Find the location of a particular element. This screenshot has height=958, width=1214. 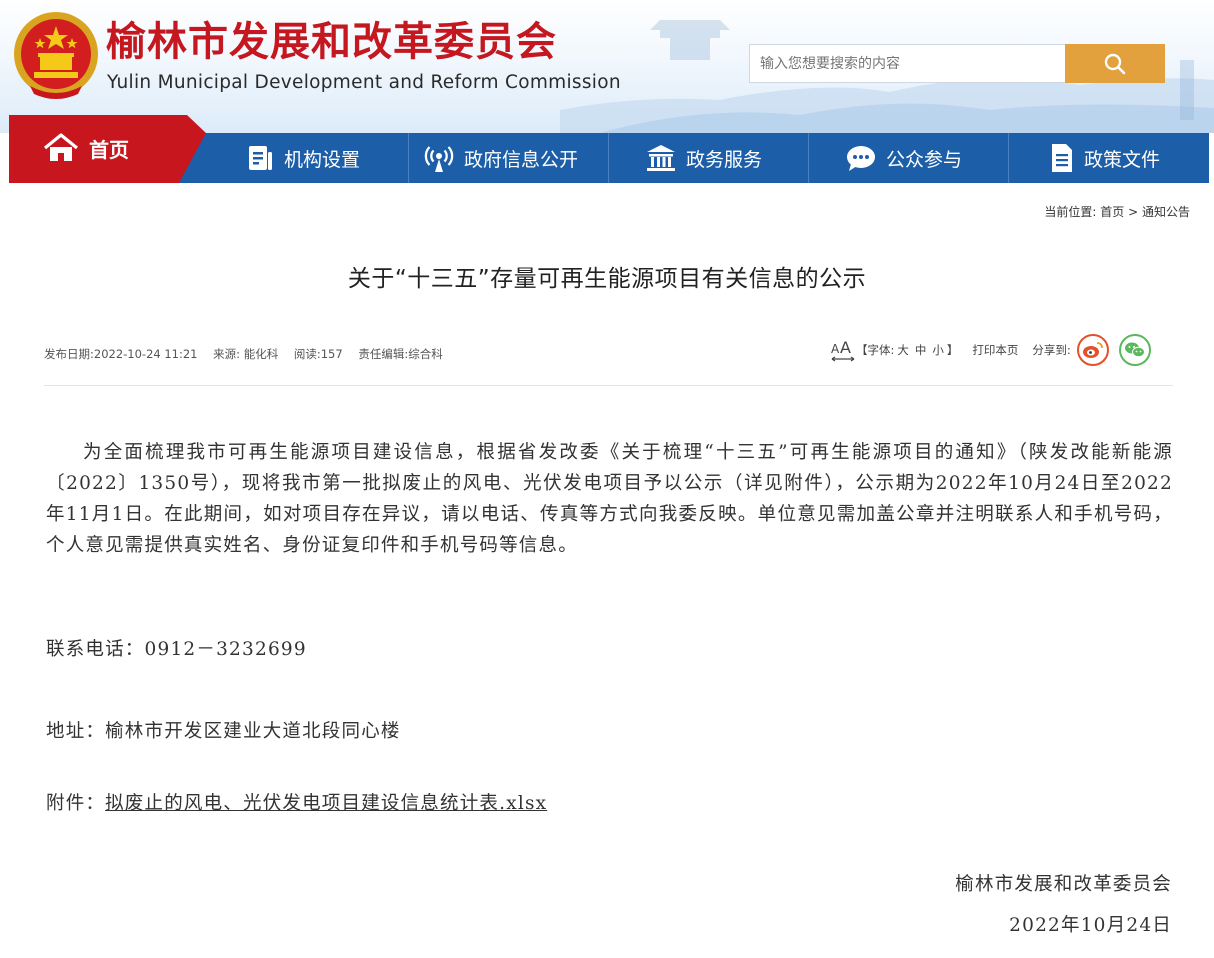

nav-home-label: 首页 is located at coordinates (109, 149).